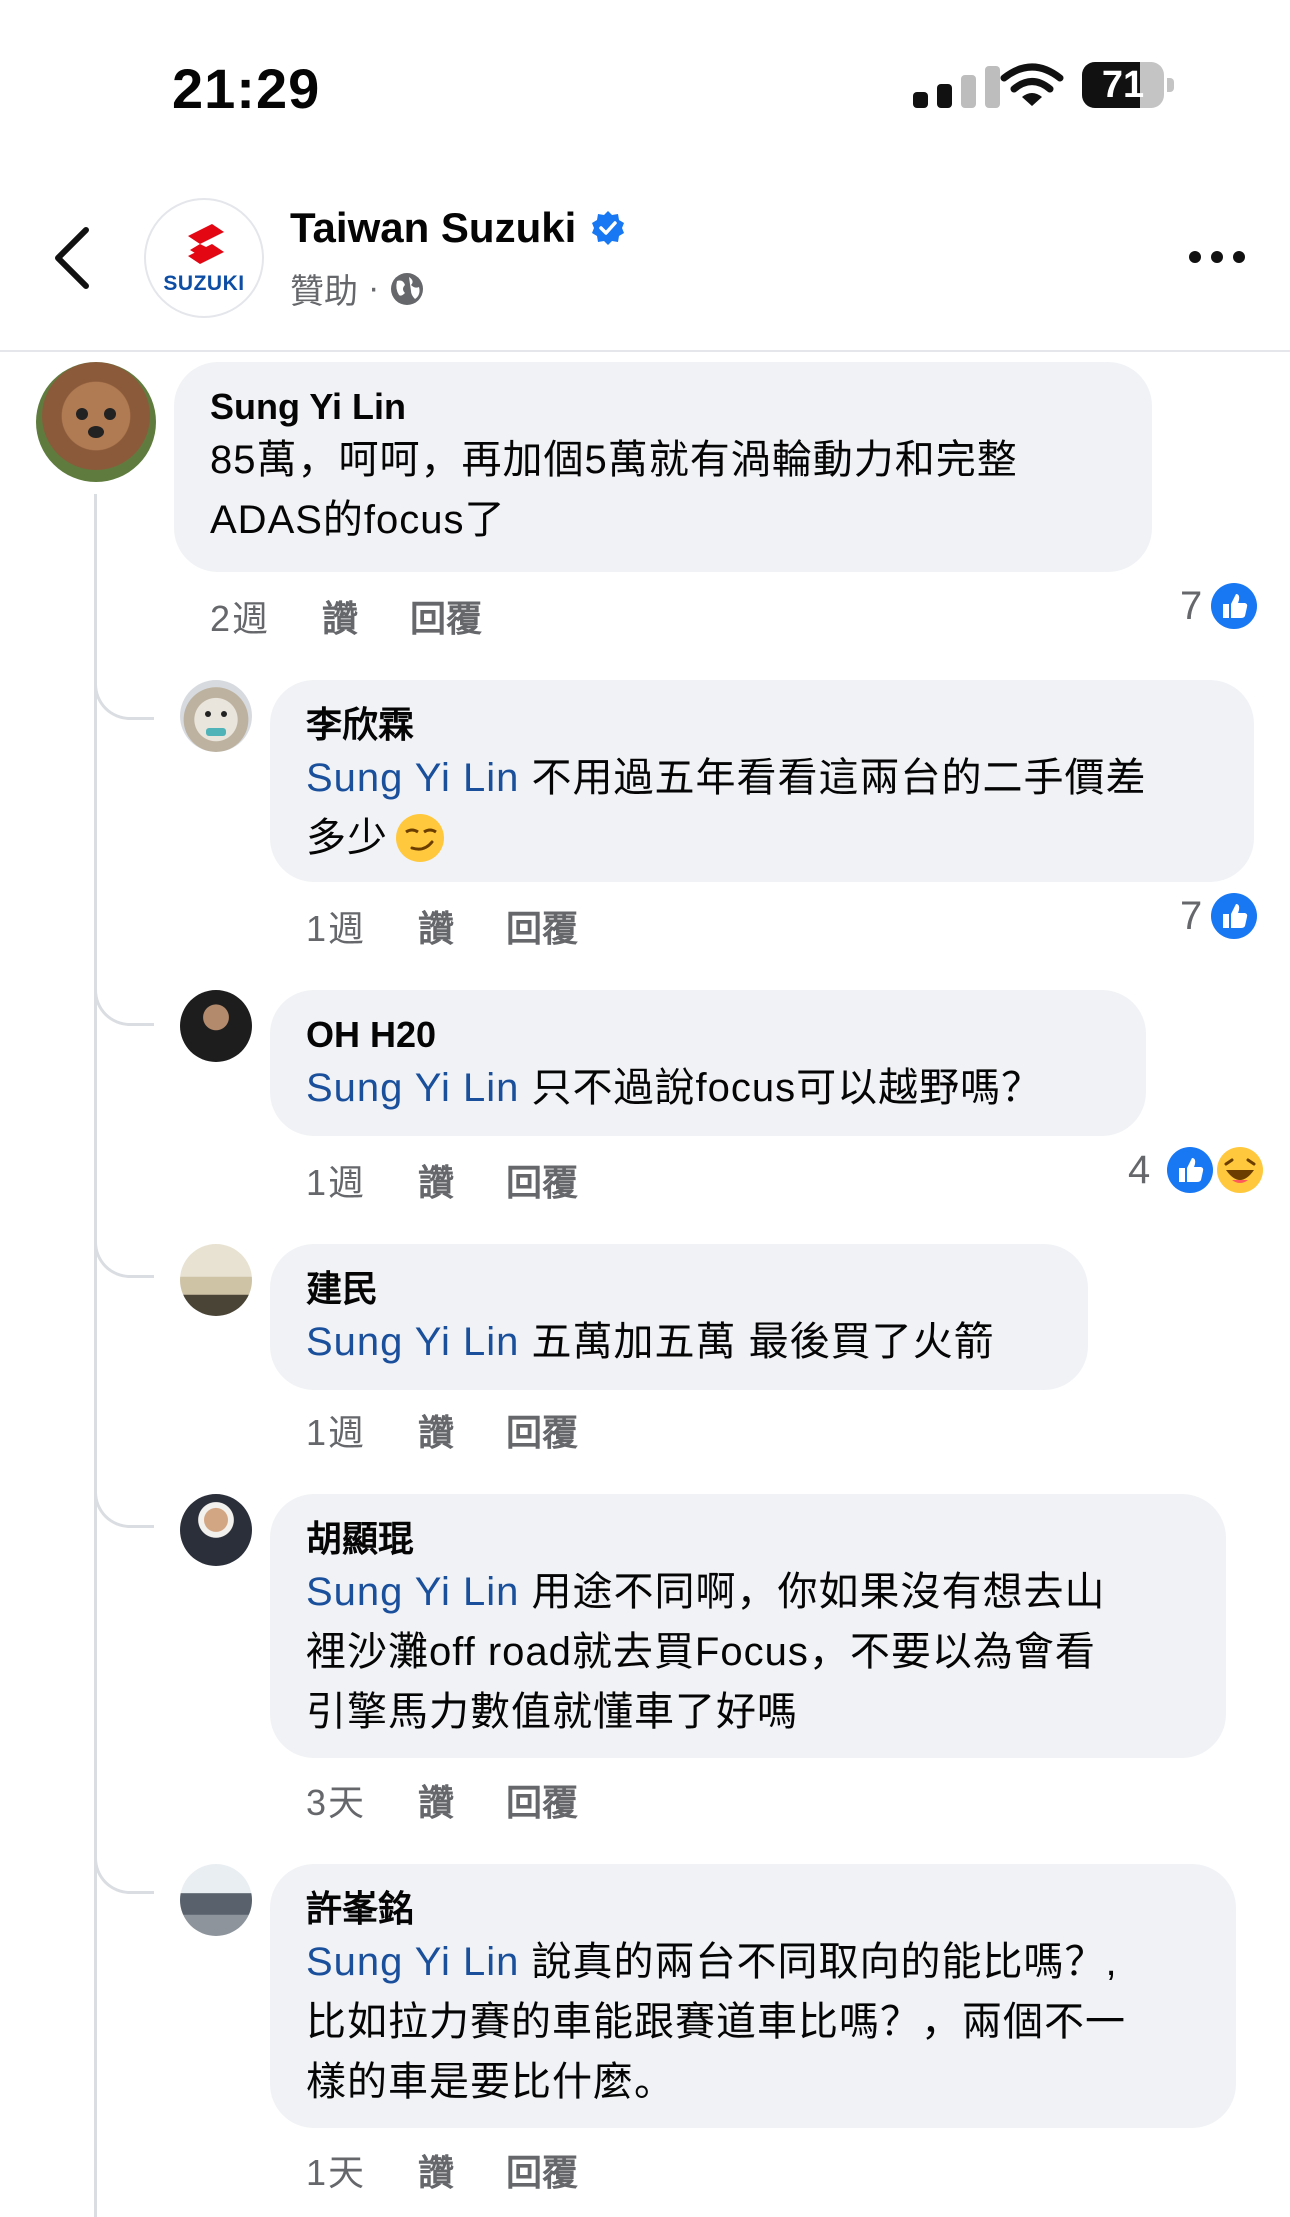  I want to click on reply-text: Sung Yi Lin 只不過說focus可以越野嗎？, so click(708, 1088).